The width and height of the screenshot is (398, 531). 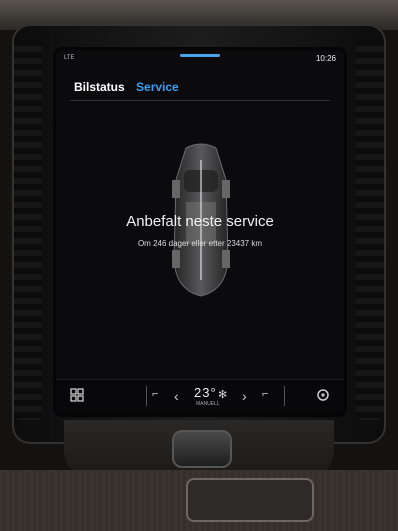 What do you see at coordinates (370, 230) in the screenshot?
I see `air-vent-right` at bounding box center [370, 230].